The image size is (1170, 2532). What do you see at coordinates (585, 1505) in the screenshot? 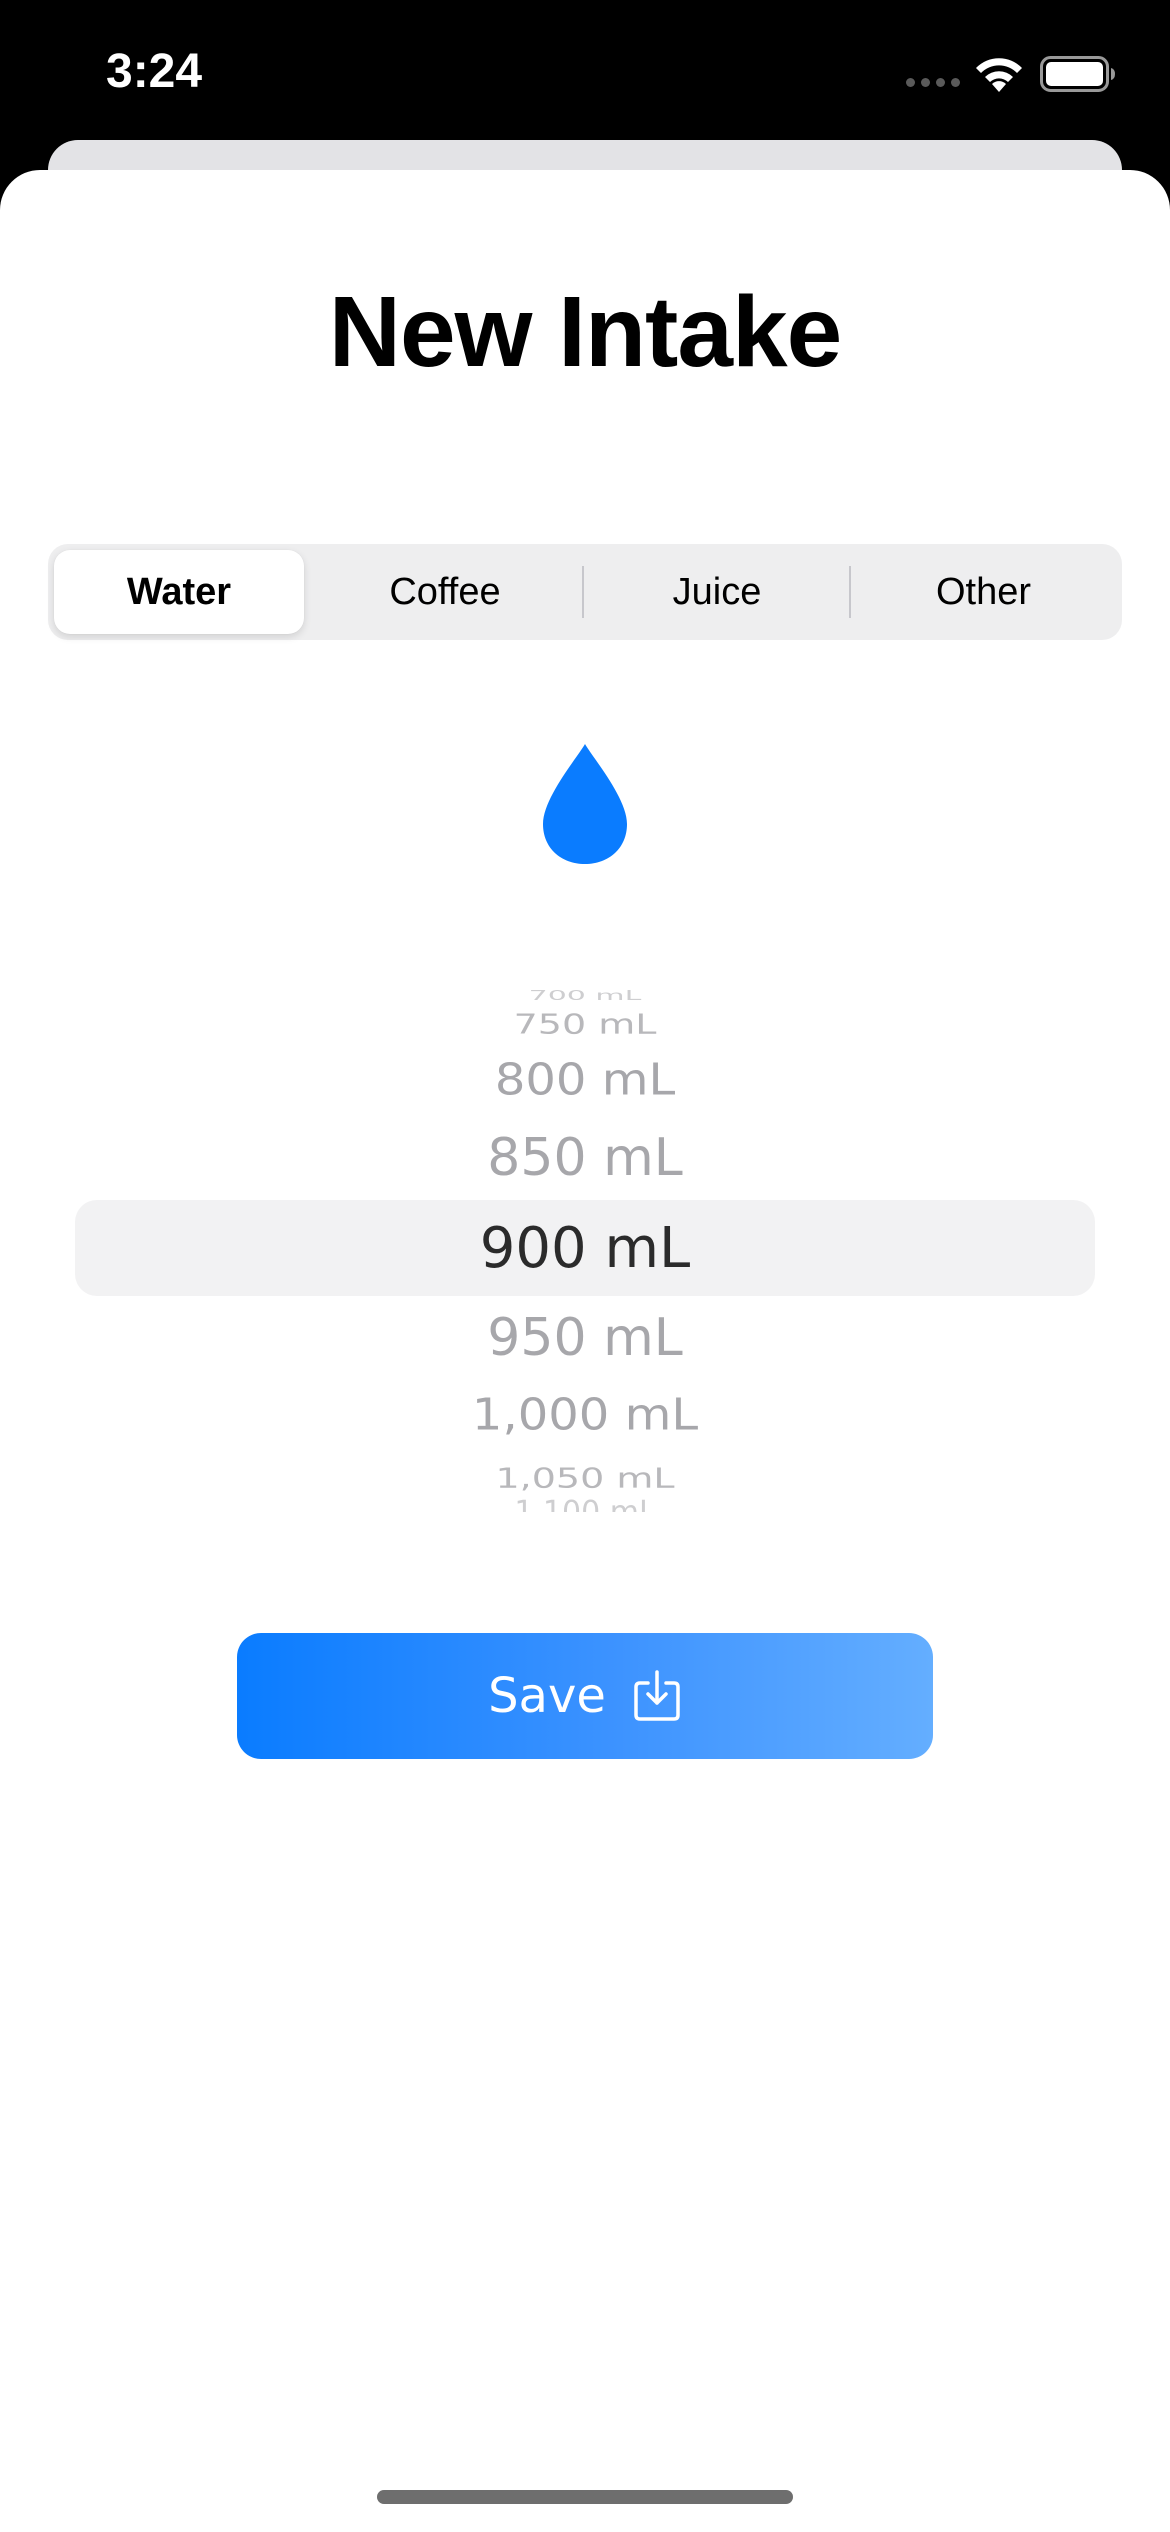
I see `picker-option: 1,100 mL` at bounding box center [585, 1505].